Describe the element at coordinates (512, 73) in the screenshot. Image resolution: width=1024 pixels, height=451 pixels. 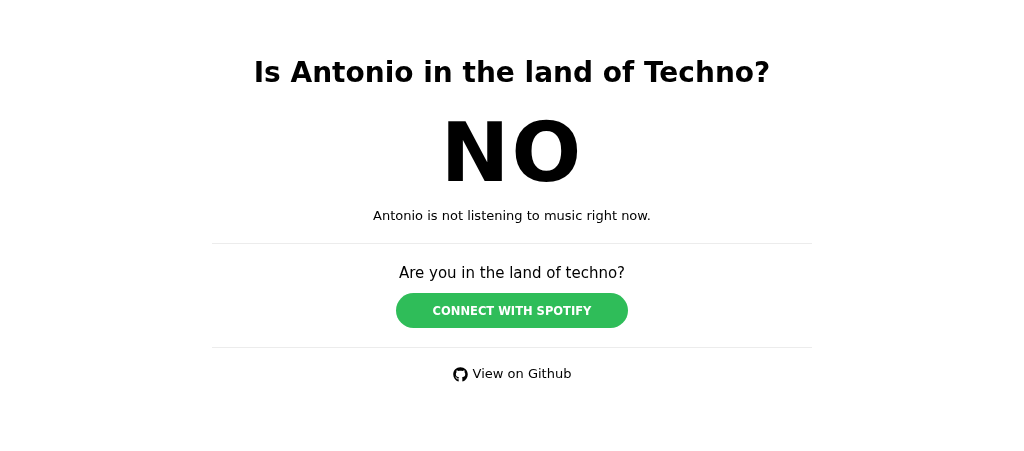
I see `page-title: Is Antonio in the land of Techno?` at that location.